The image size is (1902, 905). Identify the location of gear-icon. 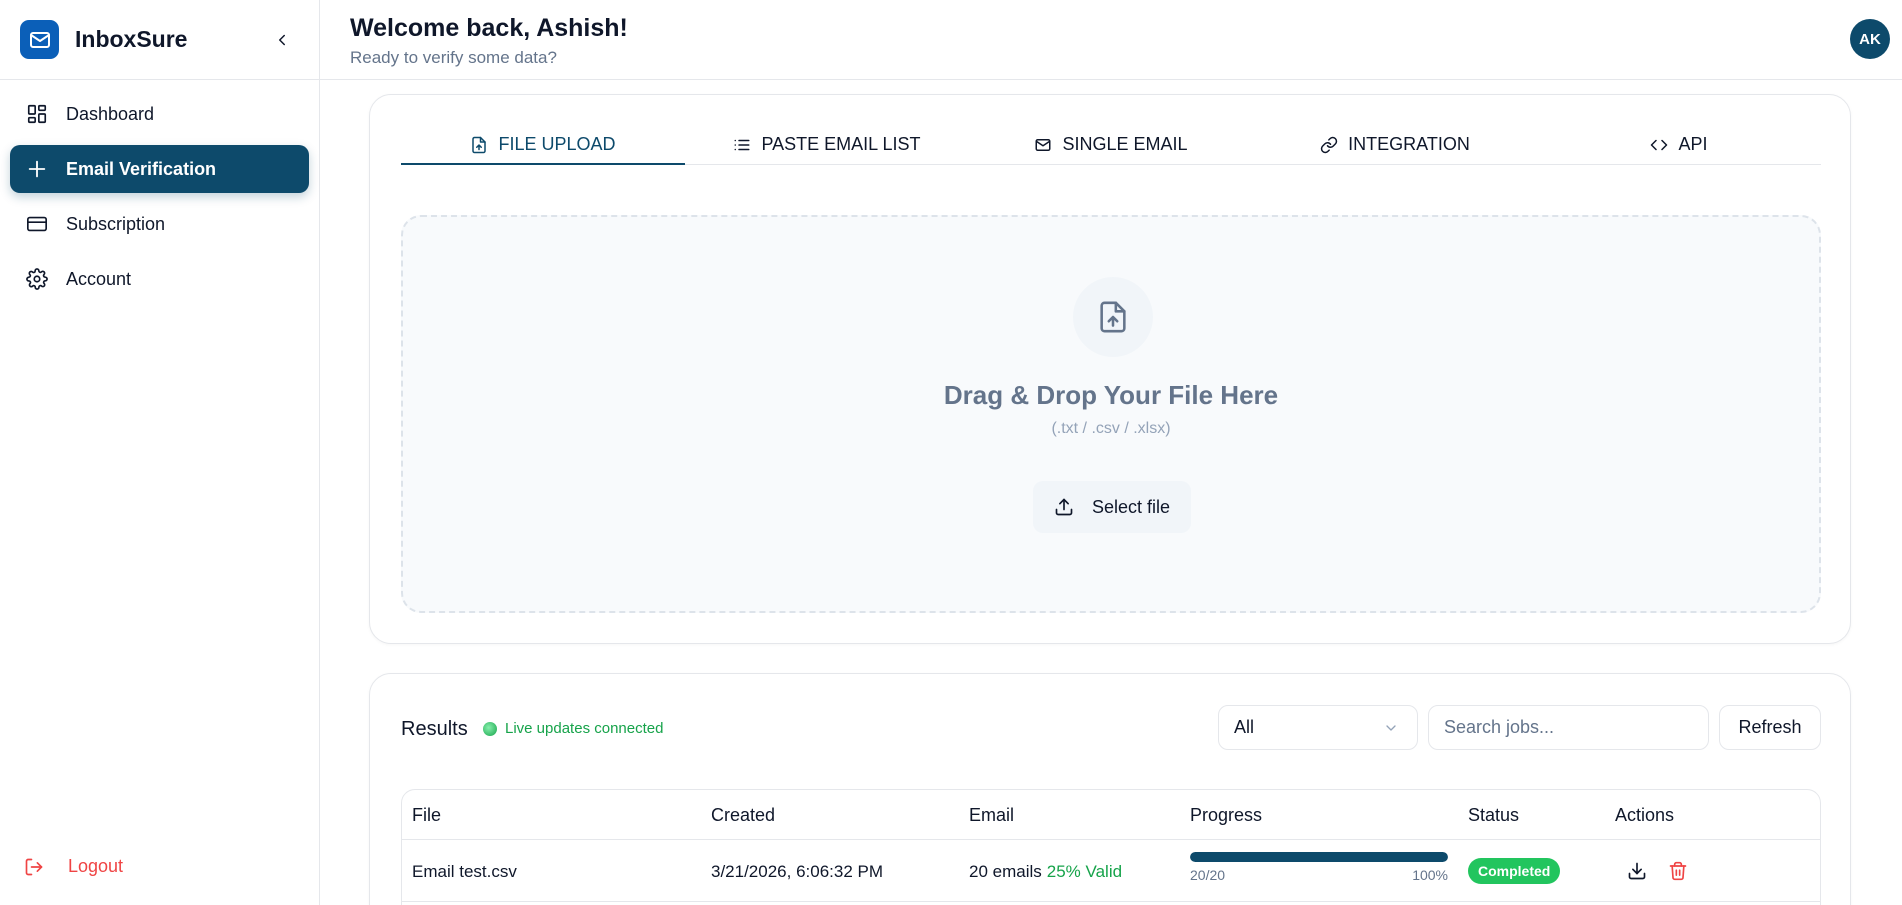
(37, 279).